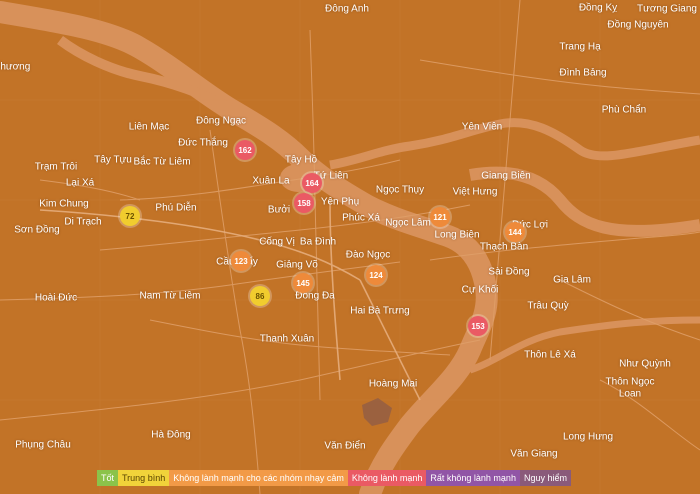 This screenshot has height=494, width=700. What do you see at coordinates (550, 355) in the screenshot?
I see `place-label-thon-le-xa: Thôn Lê Xá` at bounding box center [550, 355].